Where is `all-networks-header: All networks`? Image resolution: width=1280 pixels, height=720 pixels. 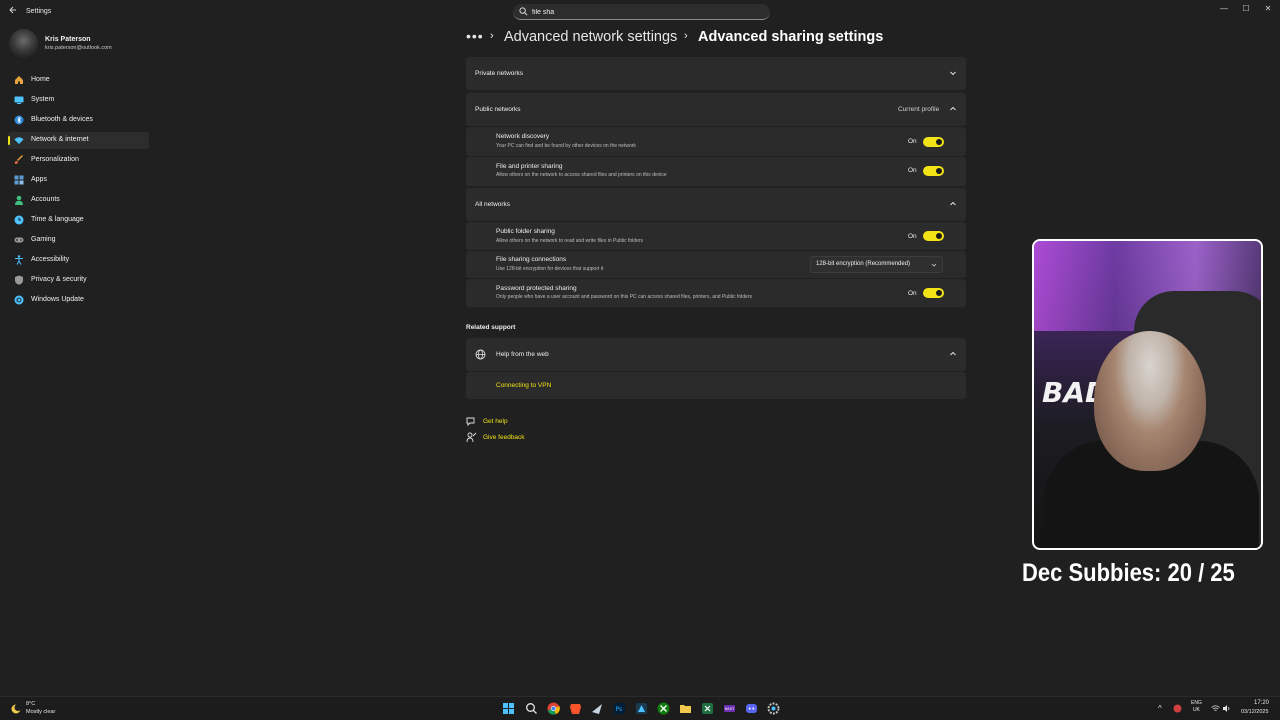 all-networks-header: All networks is located at coordinates (716, 204).